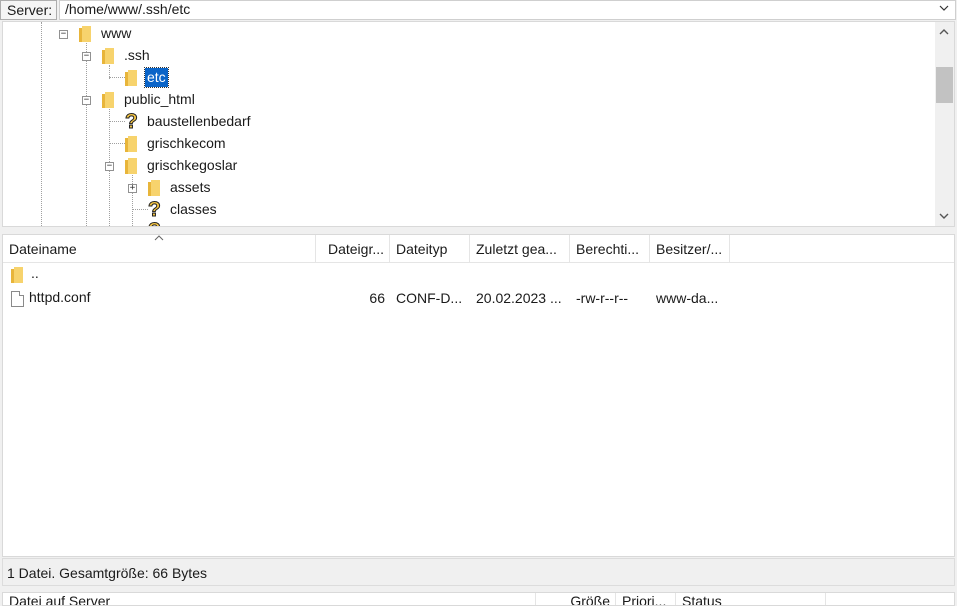 This screenshot has height=606, width=957. Describe the element at coordinates (944, 8) in the screenshot. I see `chevron-down-icon` at that location.